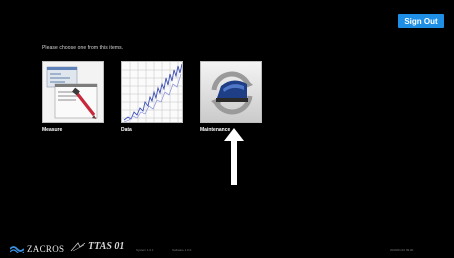 The width and height of the screenshot is (454, 258). I want to click on ttas-mark-icon, so click(78, 246).